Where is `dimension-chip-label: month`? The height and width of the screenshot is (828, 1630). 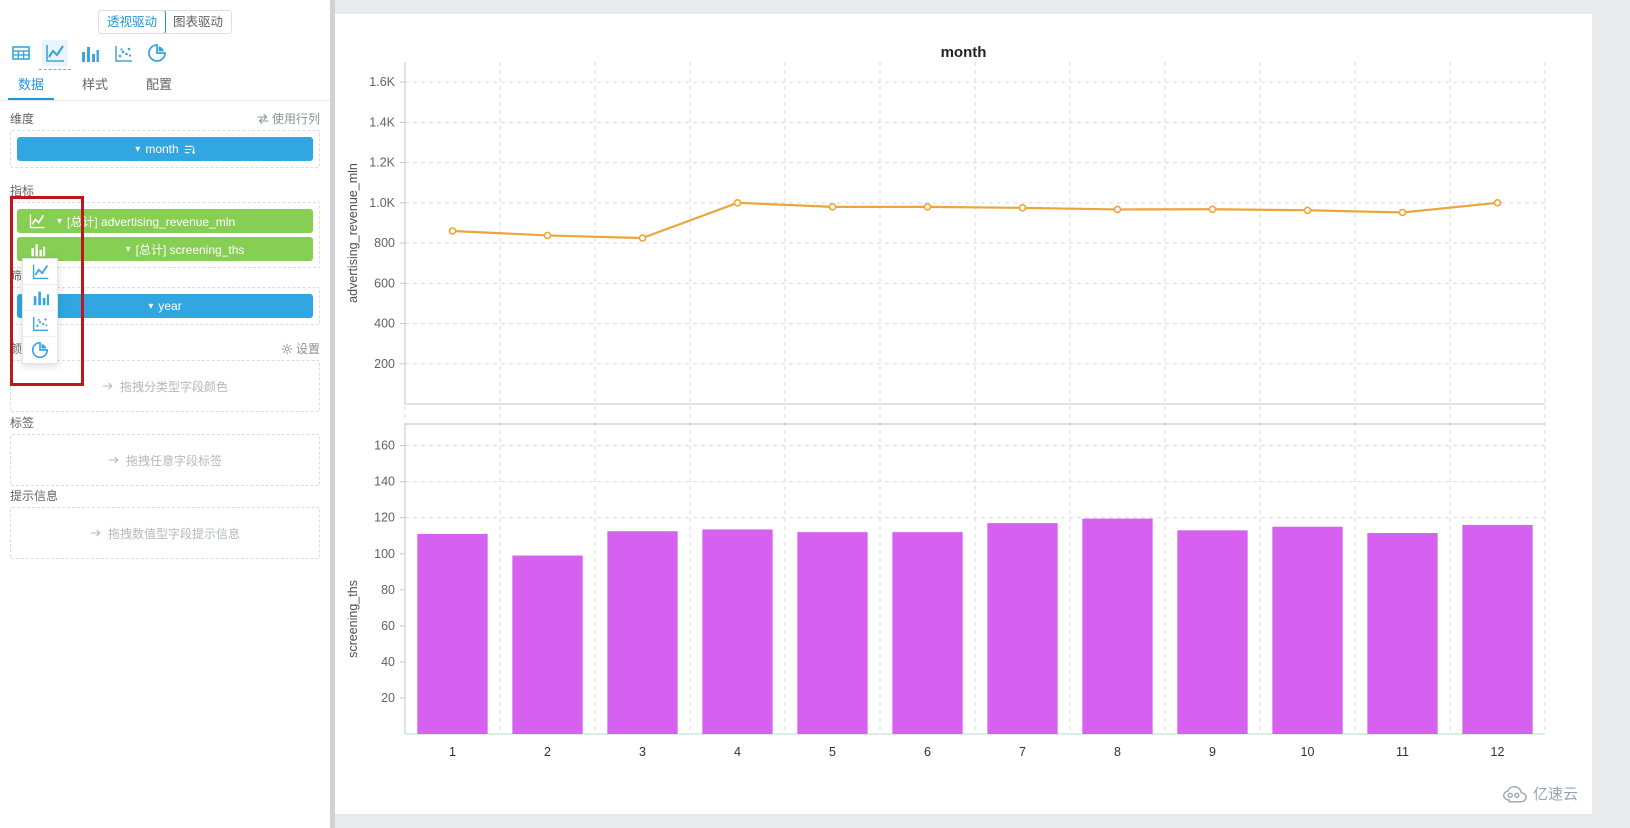 dimension-chip-label: month is located at coordinates (162, 149).